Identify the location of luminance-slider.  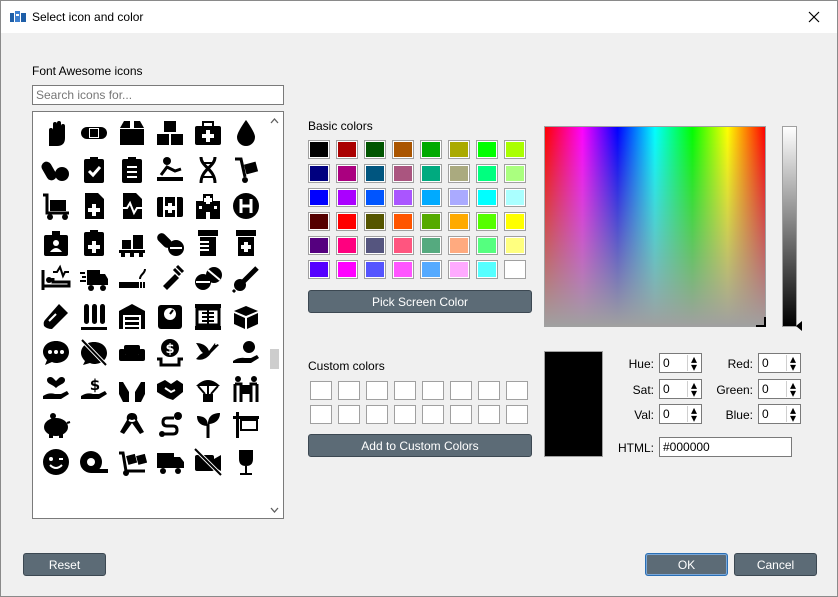
(789, 226).